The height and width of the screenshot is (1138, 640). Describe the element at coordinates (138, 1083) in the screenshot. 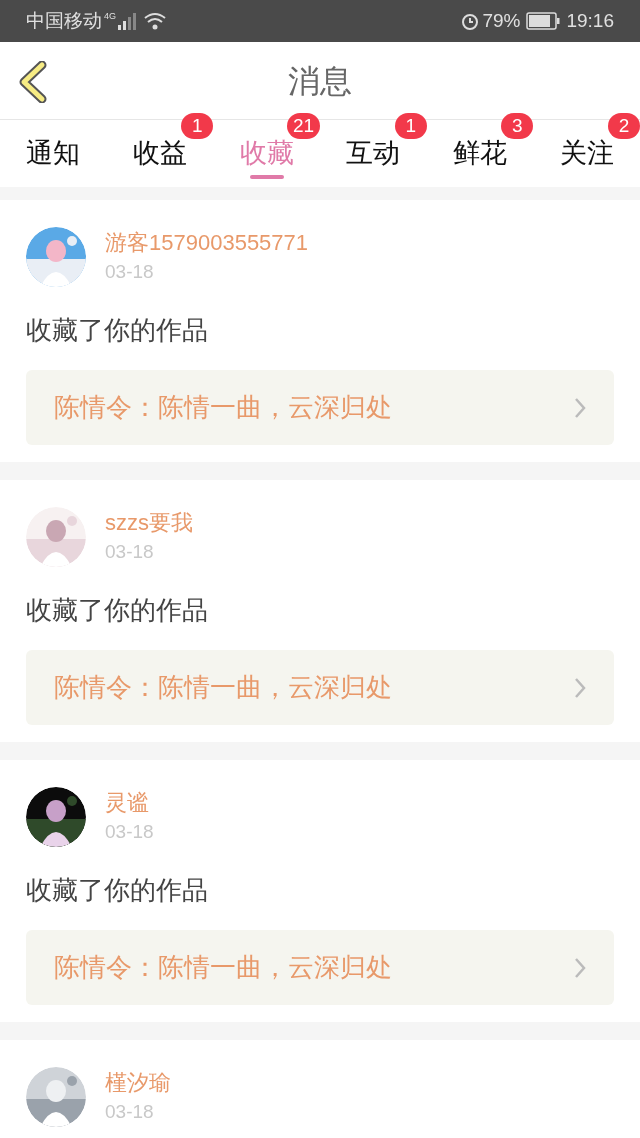

I see `user-name: 槿汐瑜` at that location.